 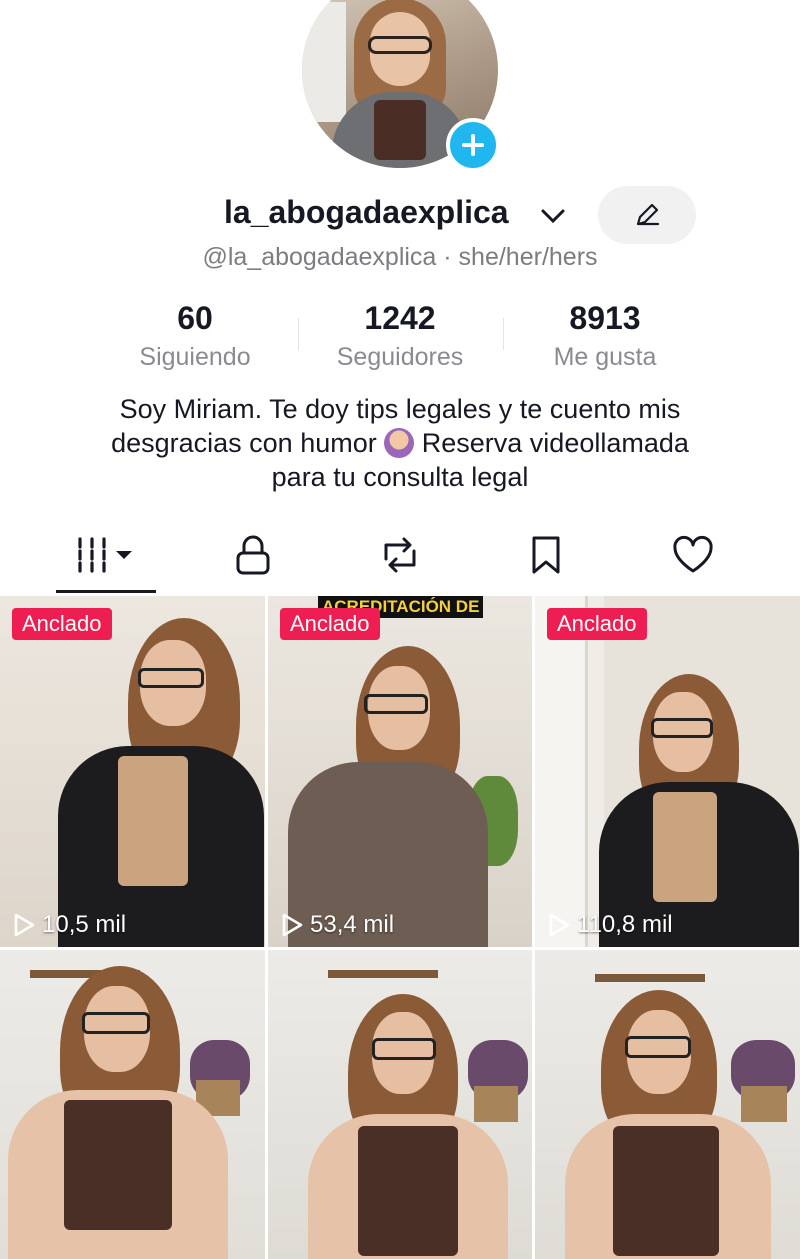 I want to click on avatar-background-window, so click(x=324, y=62).